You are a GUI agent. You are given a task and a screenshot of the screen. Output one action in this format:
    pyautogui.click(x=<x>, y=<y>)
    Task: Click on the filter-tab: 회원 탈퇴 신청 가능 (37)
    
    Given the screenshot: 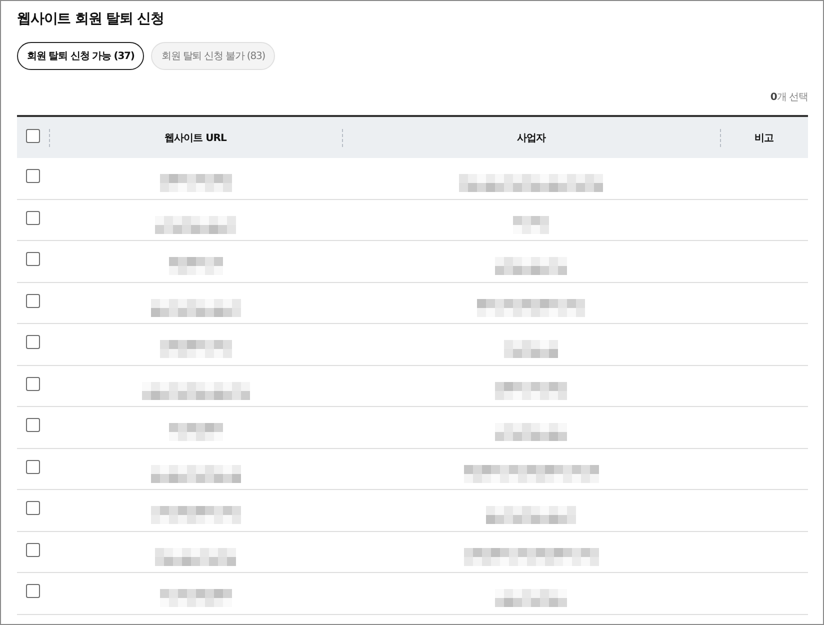 What is the action you would take?
    pyautogui.click(x=80, y=56)
    